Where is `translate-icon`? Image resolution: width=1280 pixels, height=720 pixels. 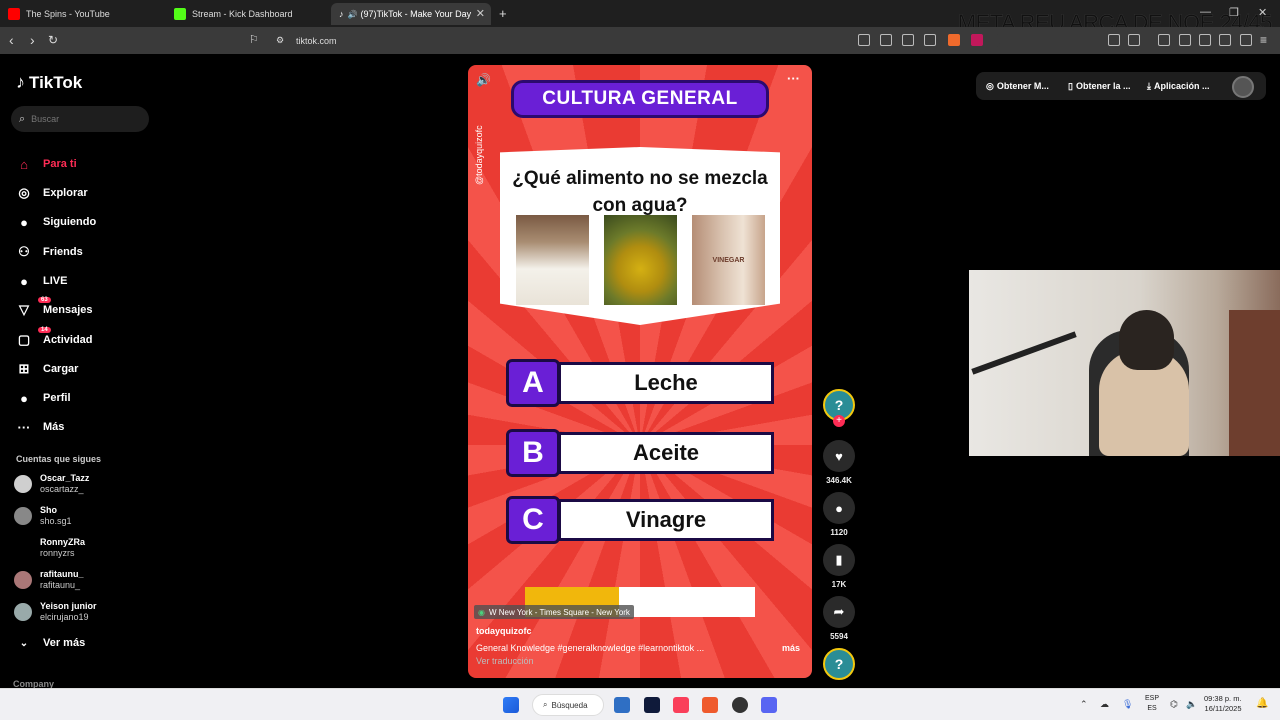 translate-icon is located at coordinates (908, 40).